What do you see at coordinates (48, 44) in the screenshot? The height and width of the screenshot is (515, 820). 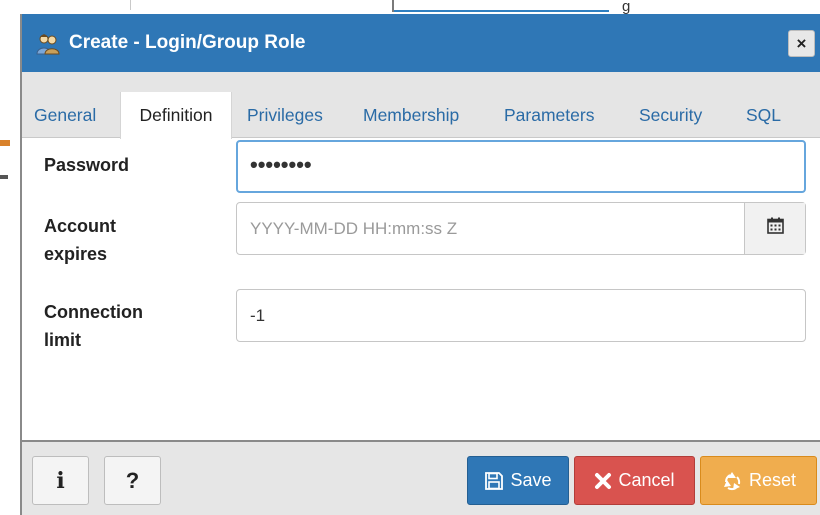 I see `users-icon` at bounding box center [48, 44].